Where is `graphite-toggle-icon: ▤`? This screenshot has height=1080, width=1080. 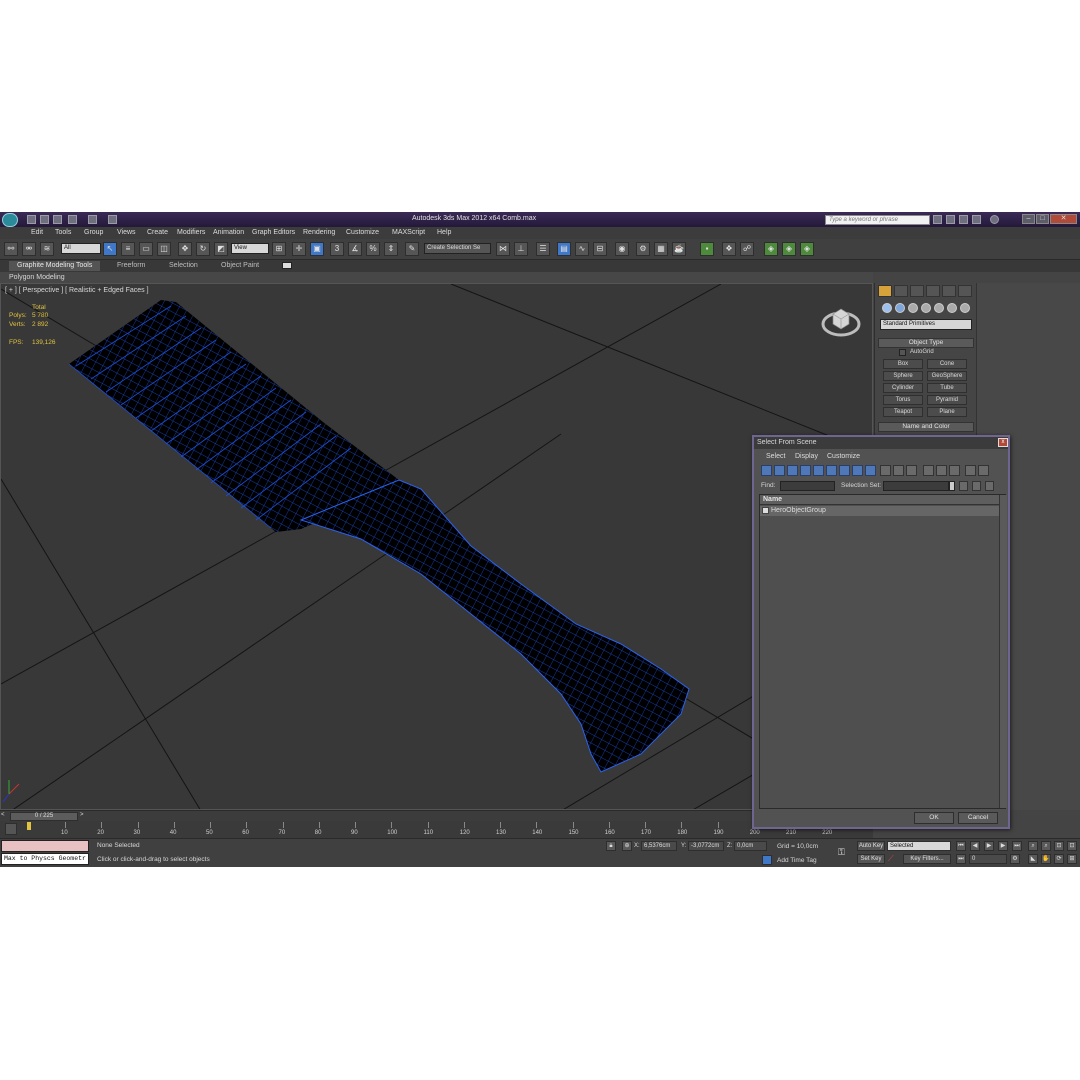 graphite-toggle-icon: ▤ is located at coordinates (564, 249).